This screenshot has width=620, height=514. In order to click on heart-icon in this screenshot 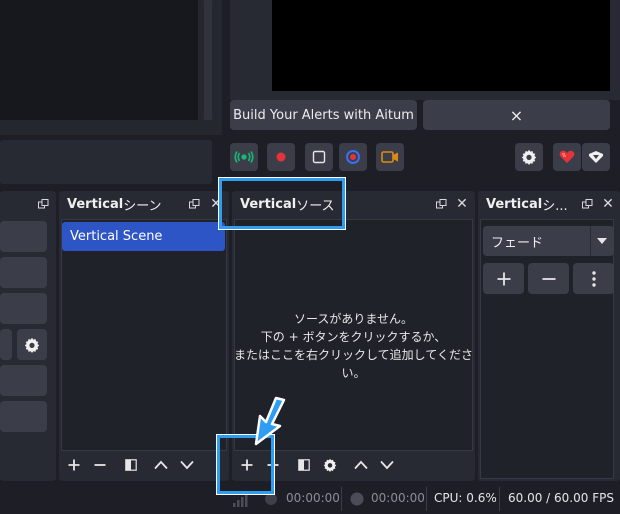, I will do `click(567, 156)`.